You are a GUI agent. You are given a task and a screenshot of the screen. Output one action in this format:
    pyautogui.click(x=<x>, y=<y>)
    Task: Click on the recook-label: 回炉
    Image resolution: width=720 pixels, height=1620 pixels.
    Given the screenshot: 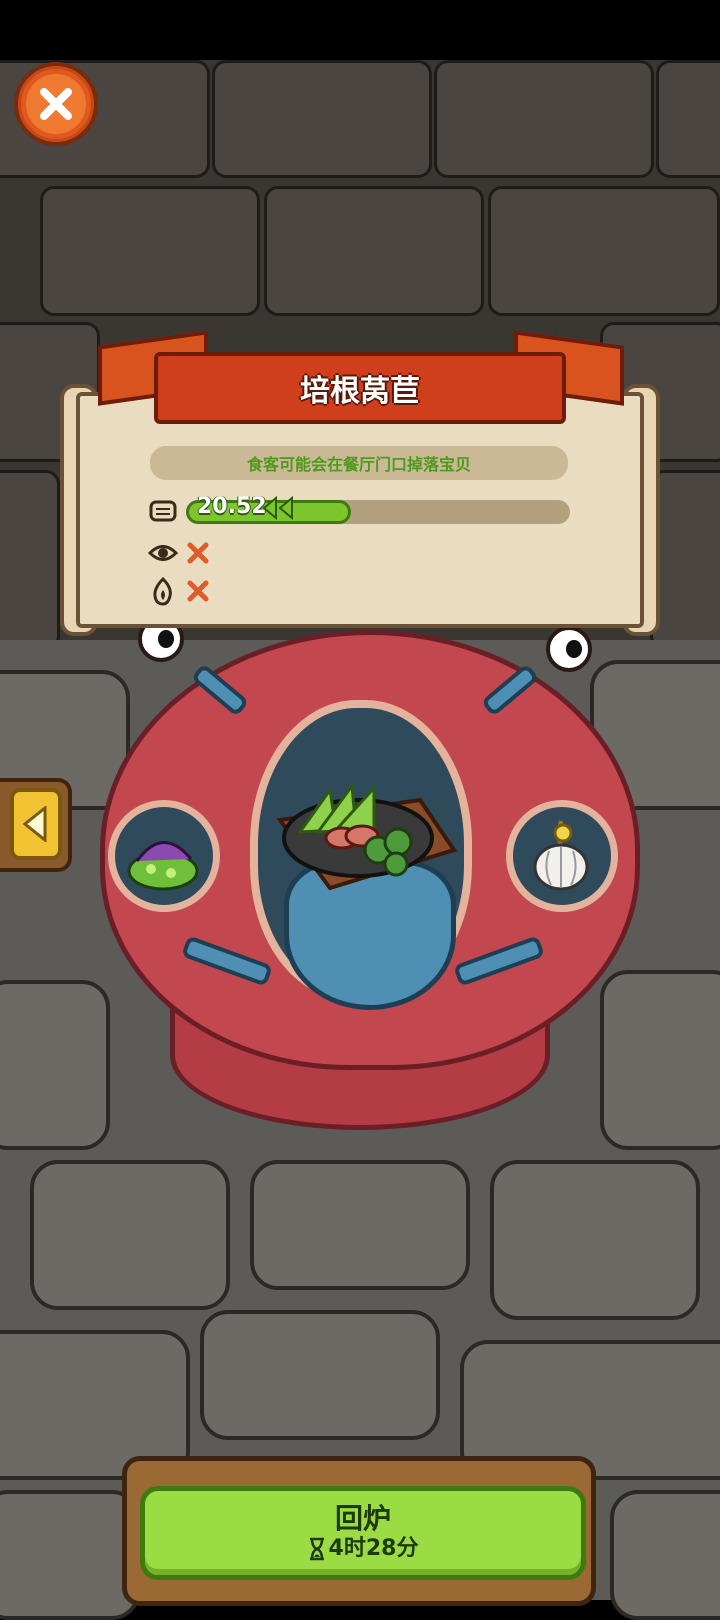 What is the action you would take?
    pyautogui.click(x=362, y=1518)
    